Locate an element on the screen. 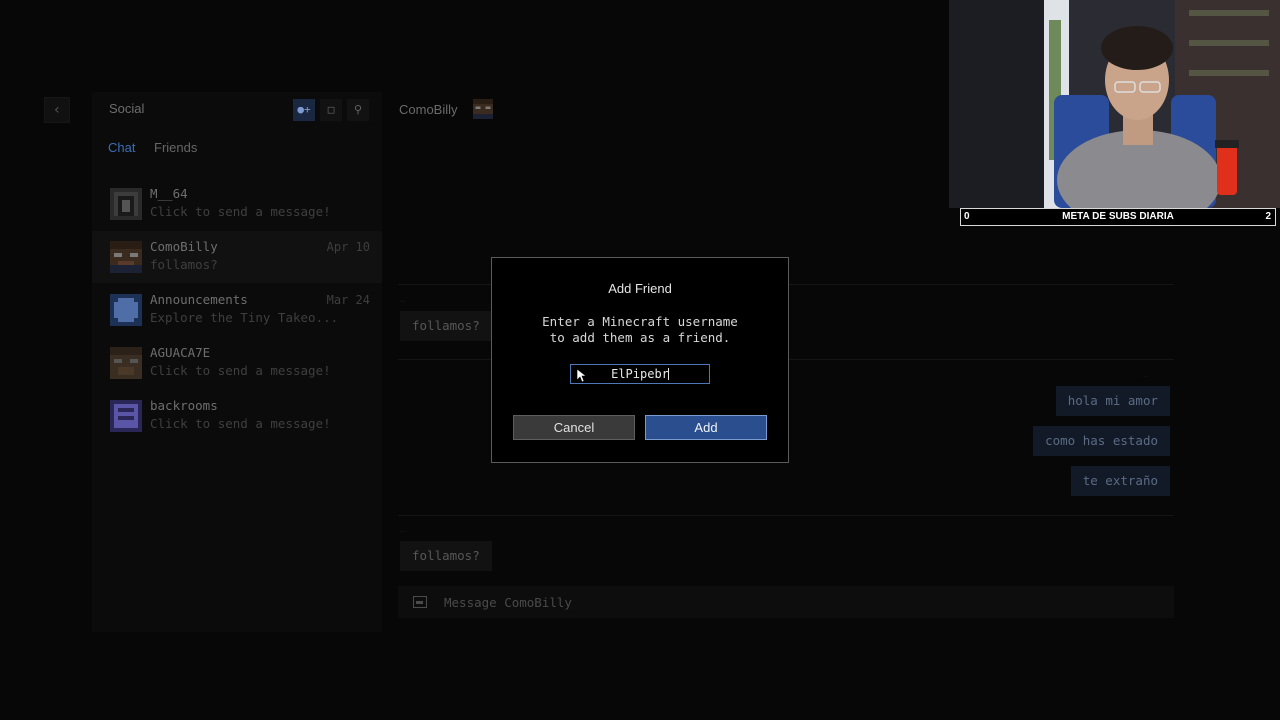 This screenshot has width=1280, height=720. new-chat-button: □ is located at coordinates (331, 110).